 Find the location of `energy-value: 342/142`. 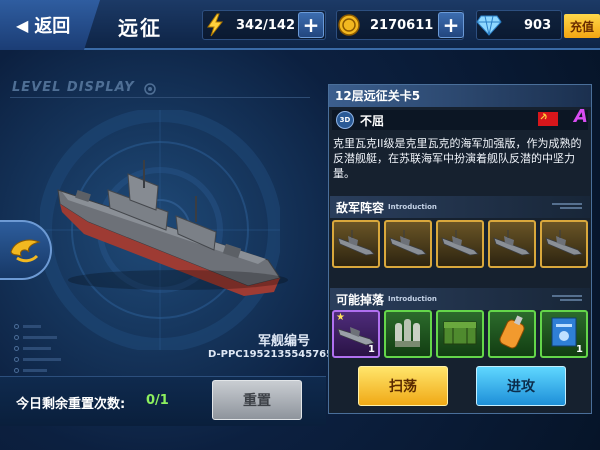

energy-value: 342/142 is located at coordinates (266, 25).